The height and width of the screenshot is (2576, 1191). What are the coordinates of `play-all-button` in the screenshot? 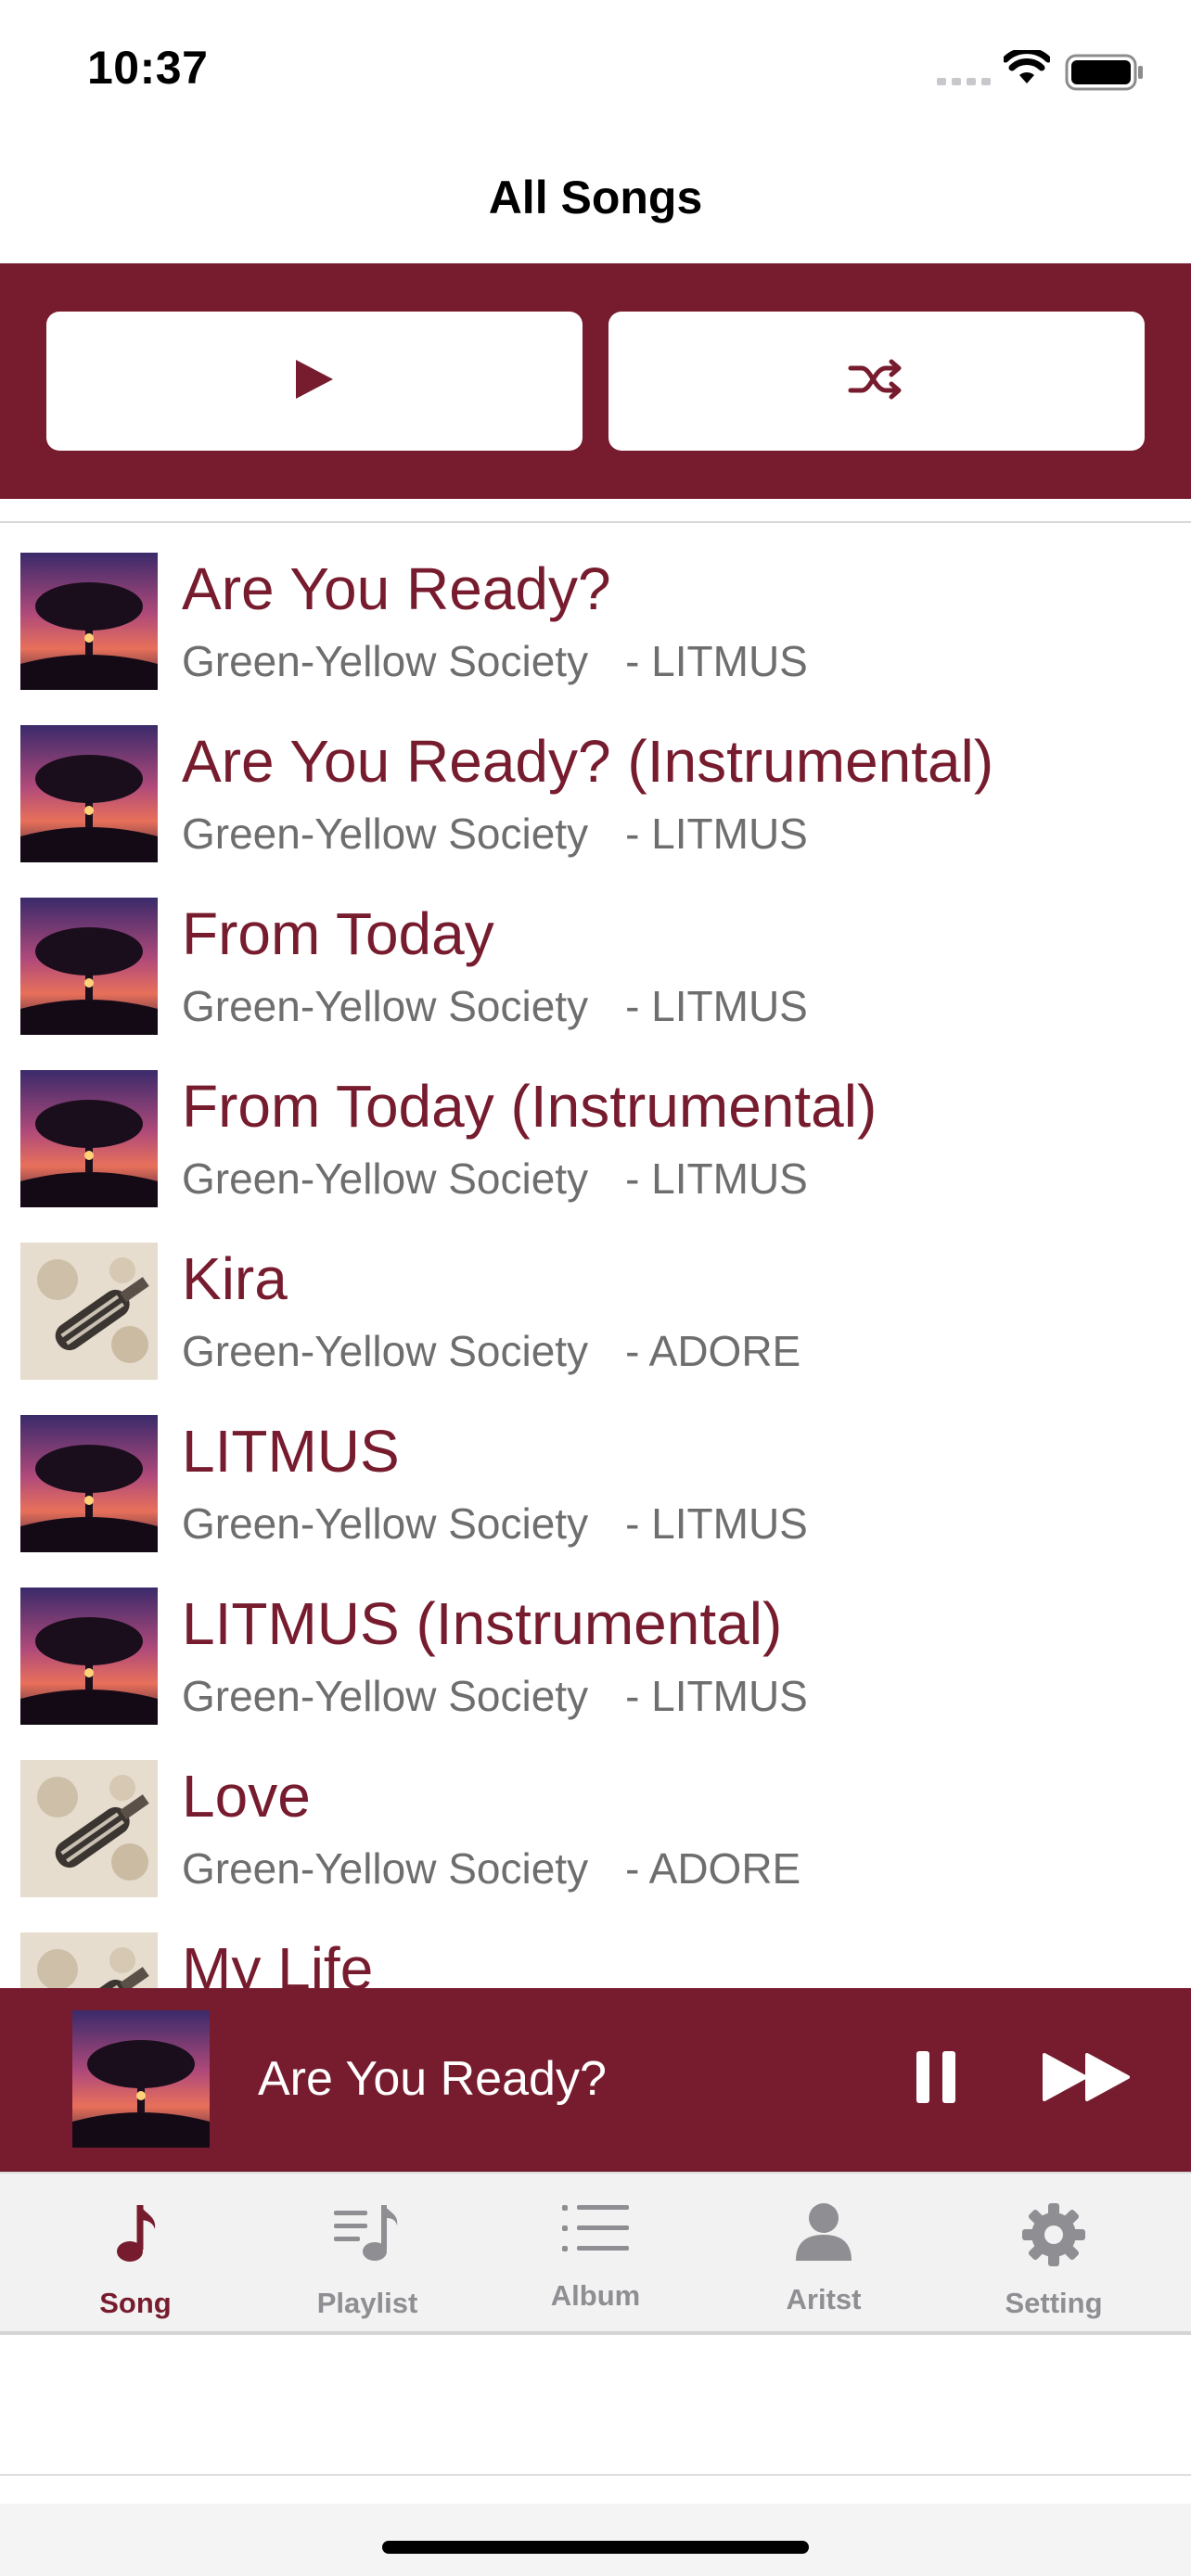 It's located at (314, 381).